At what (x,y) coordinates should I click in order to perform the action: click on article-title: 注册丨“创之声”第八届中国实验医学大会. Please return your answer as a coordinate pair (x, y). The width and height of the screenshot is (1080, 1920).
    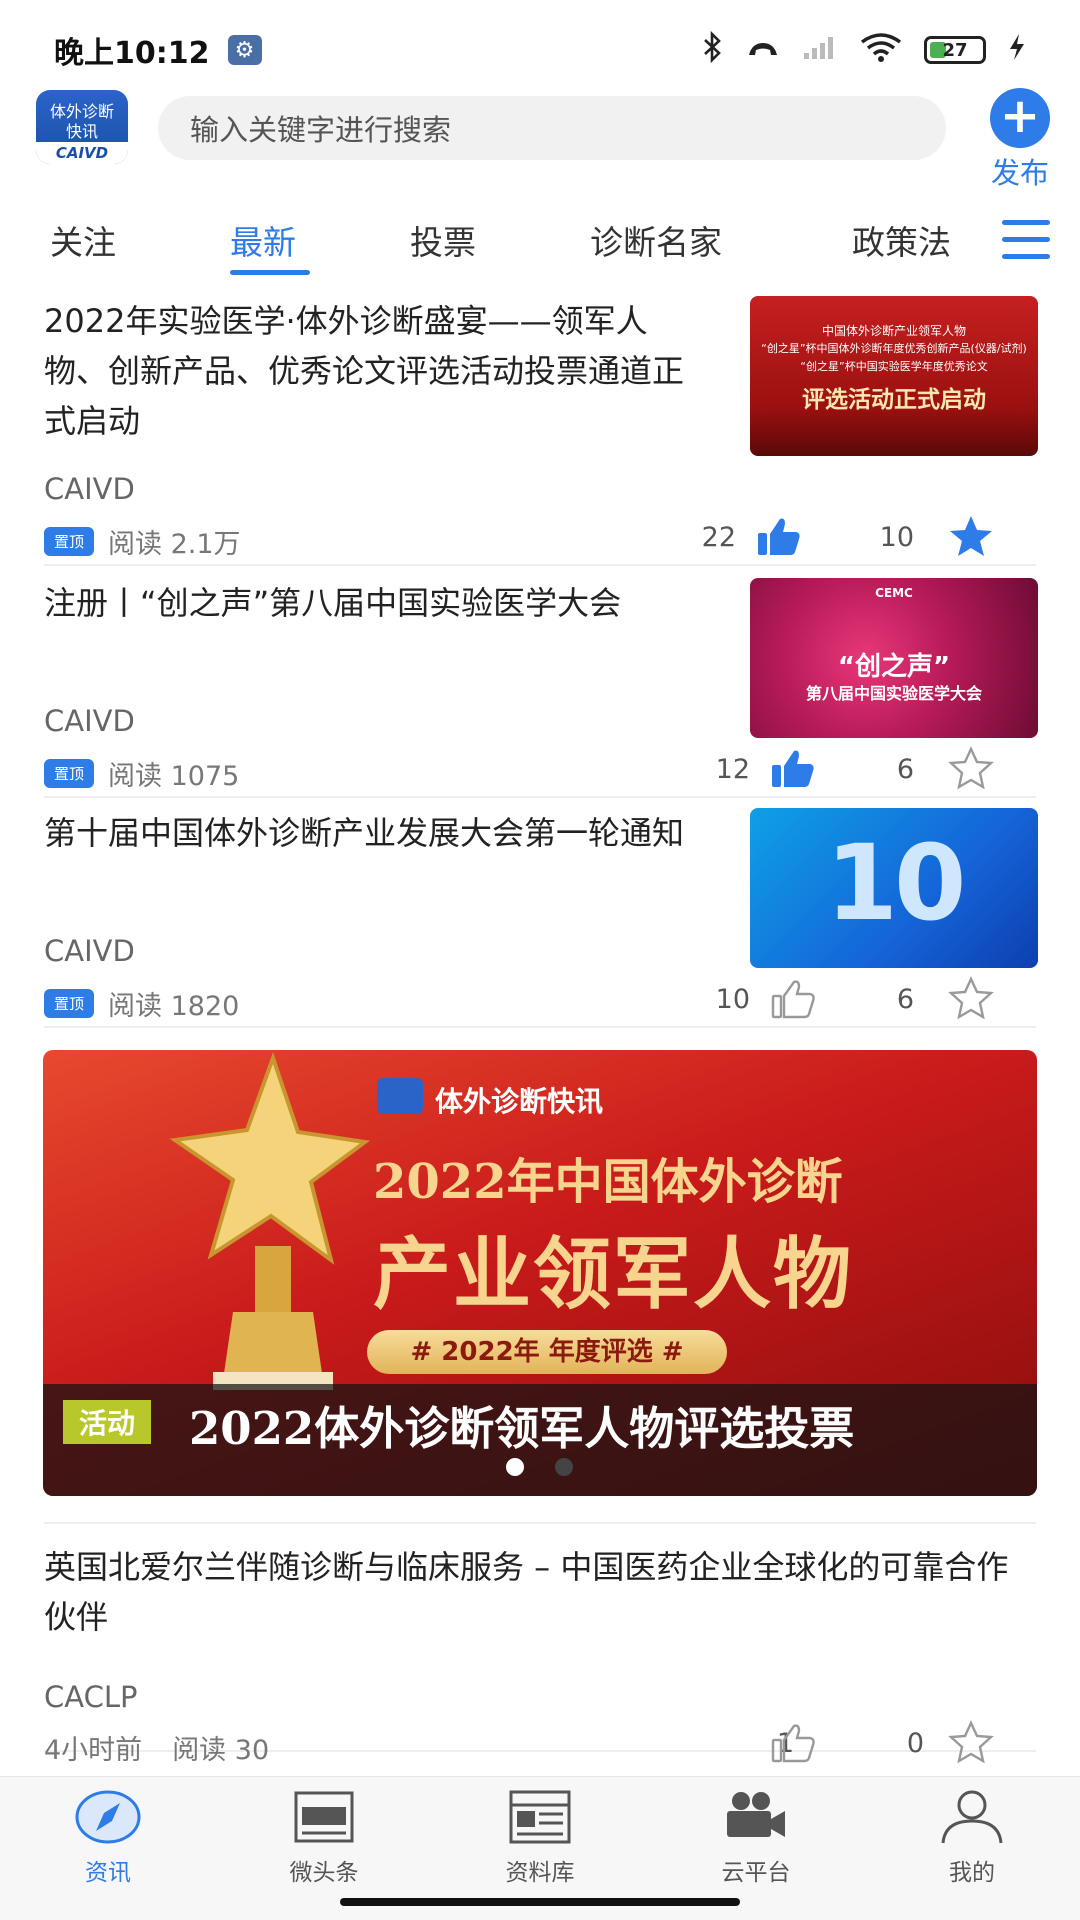
    Looking at the image, I should click on (374, 603).